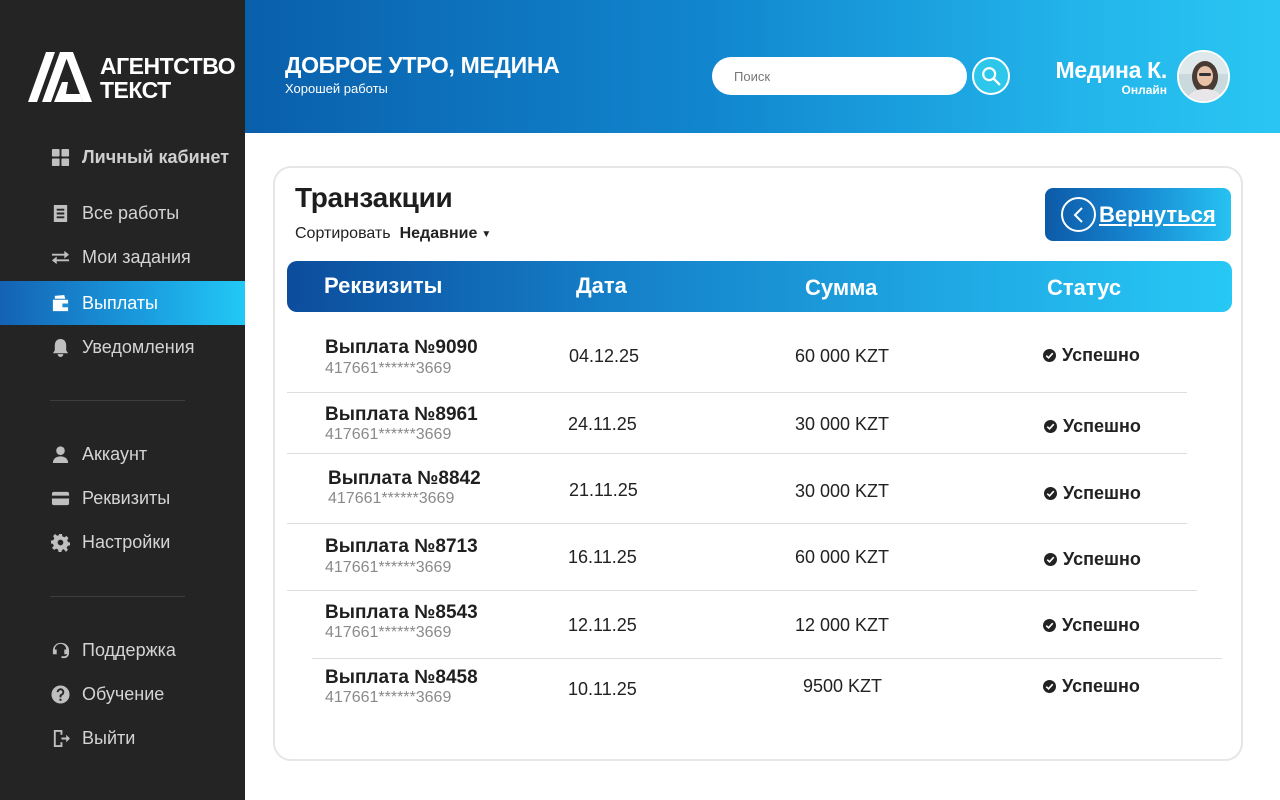  What do you see at coordinates (842, 625) in the screenshot?
I see `payout-amount: 12 000 KZT` at bounding box center [842, 625].